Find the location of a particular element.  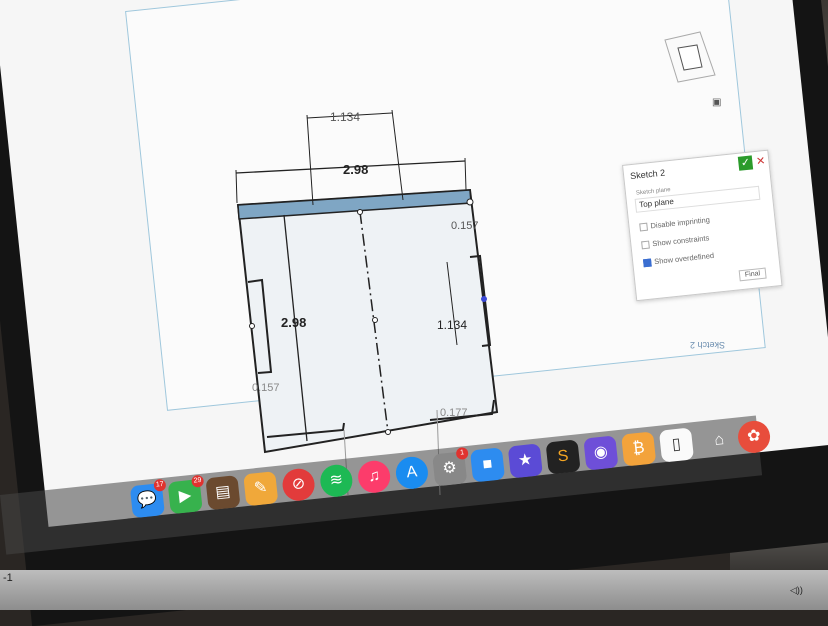

volume-key-label: ◁)) is located at coordinates (796, 590).